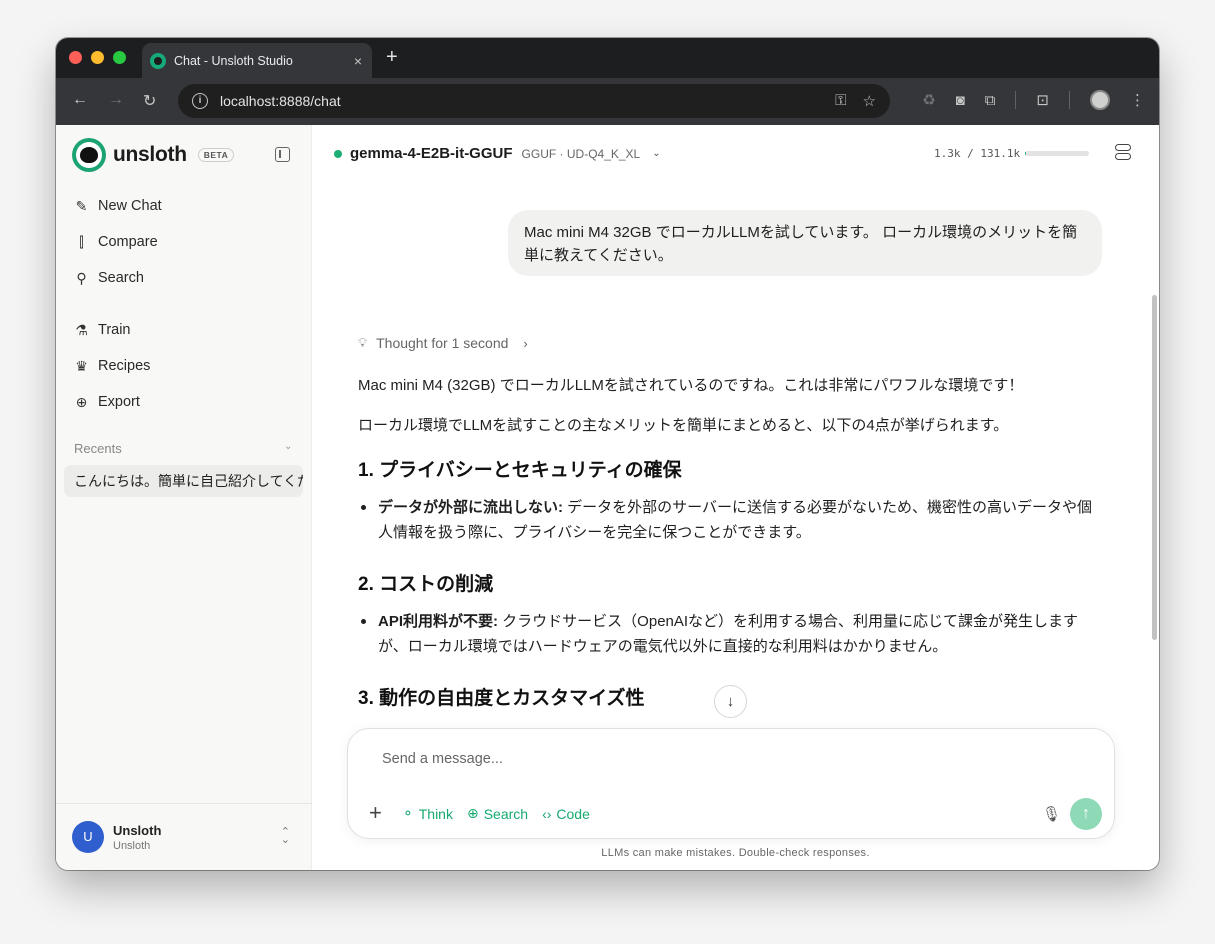 This screenshot has height=944, width=1215. What do you see at coordinates (184, 330) in the screenshot?
I see `sidebar-item-train: ⚗ Train` at bounding box center [184, 330].